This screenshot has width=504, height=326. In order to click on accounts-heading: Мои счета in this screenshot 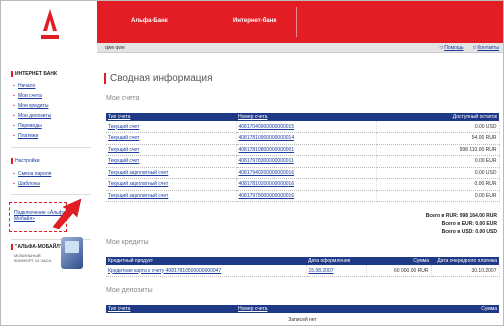, I will do `click(123, 98)`.